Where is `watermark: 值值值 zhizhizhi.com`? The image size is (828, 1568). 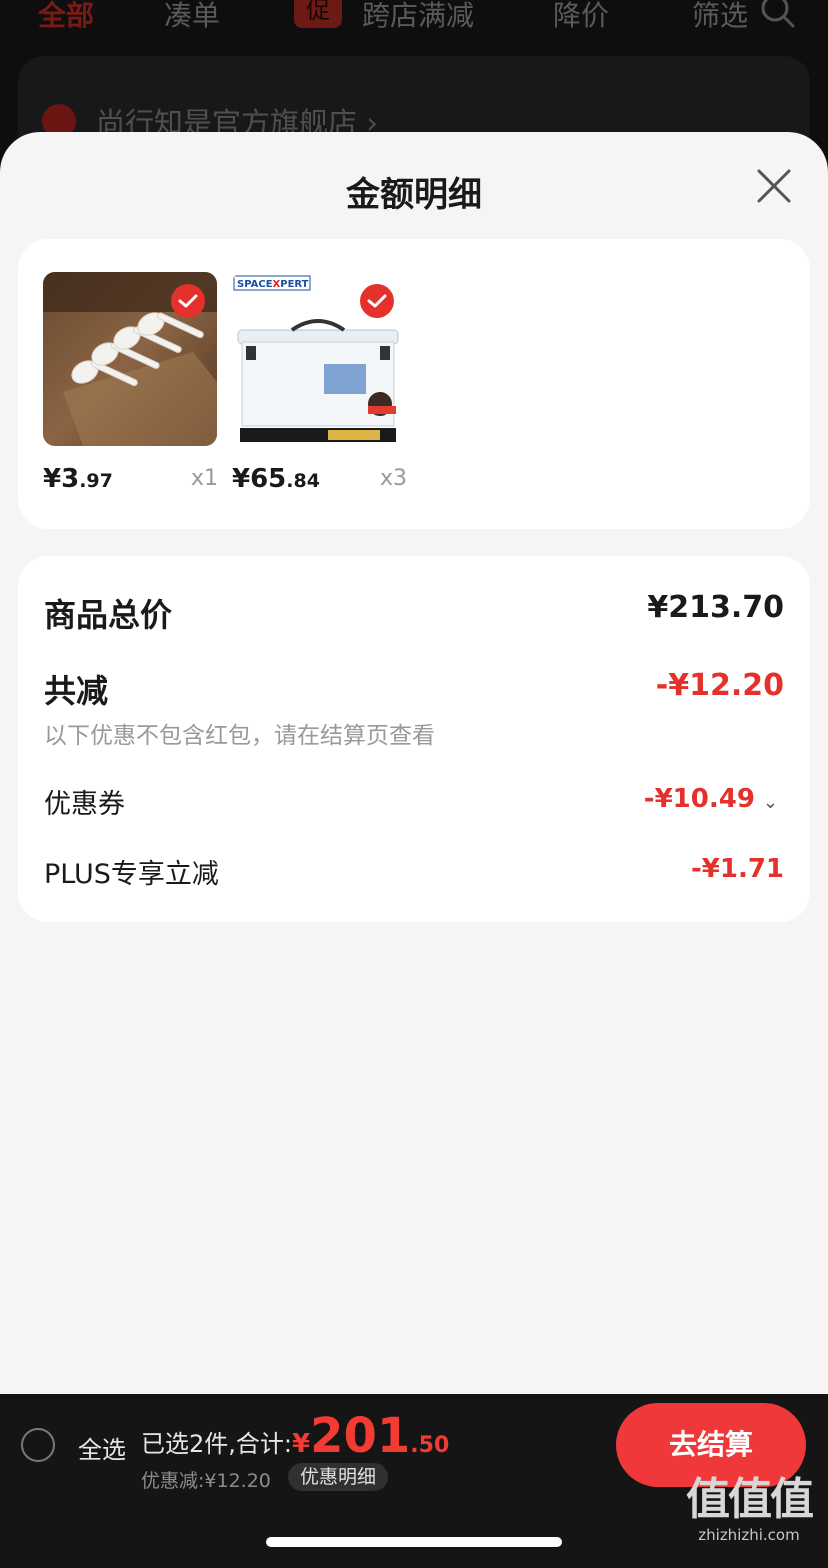
watermark: 值值值 zhizhizhi.com is located at coordinates (749, 1509).